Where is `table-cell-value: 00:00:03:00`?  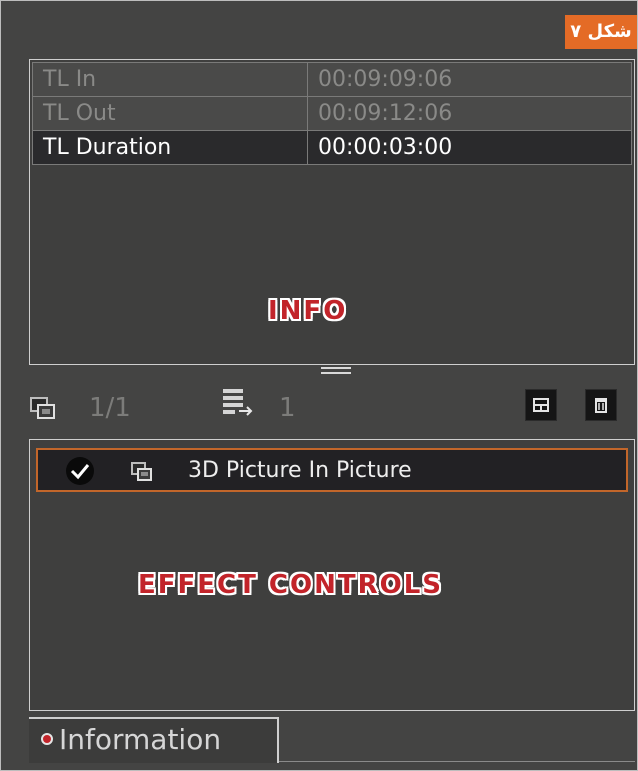 table-cell-value: 00:00:03:00 is located at coordinates (469, 147).